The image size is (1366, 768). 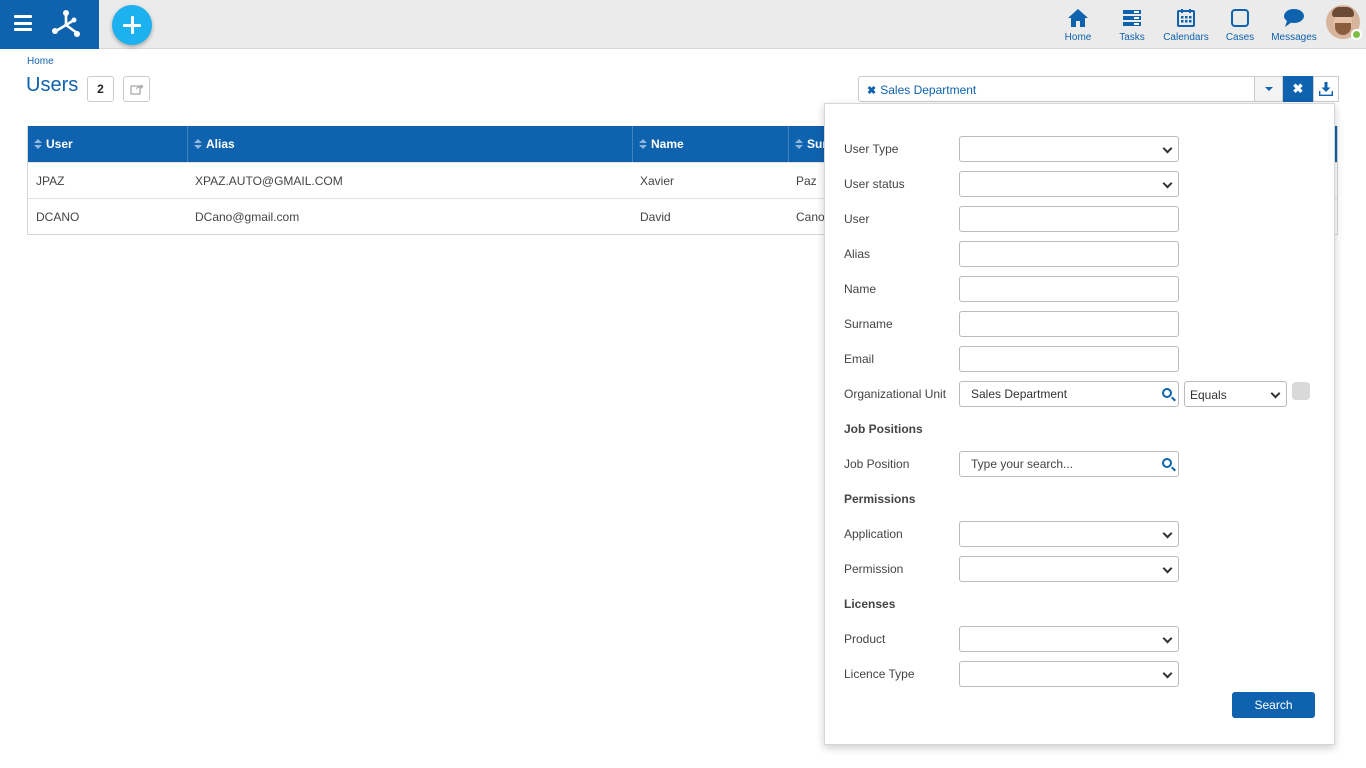 I want to click on nav-home: Home, so click(x=1078, y=24).